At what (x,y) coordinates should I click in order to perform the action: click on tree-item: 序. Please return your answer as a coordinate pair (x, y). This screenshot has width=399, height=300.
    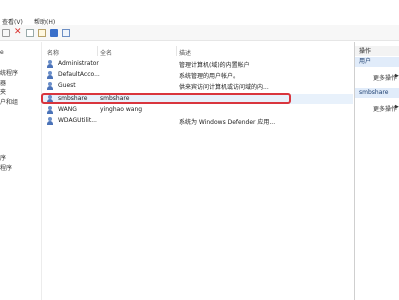
    Looking at the image, I should click on (3, 157).